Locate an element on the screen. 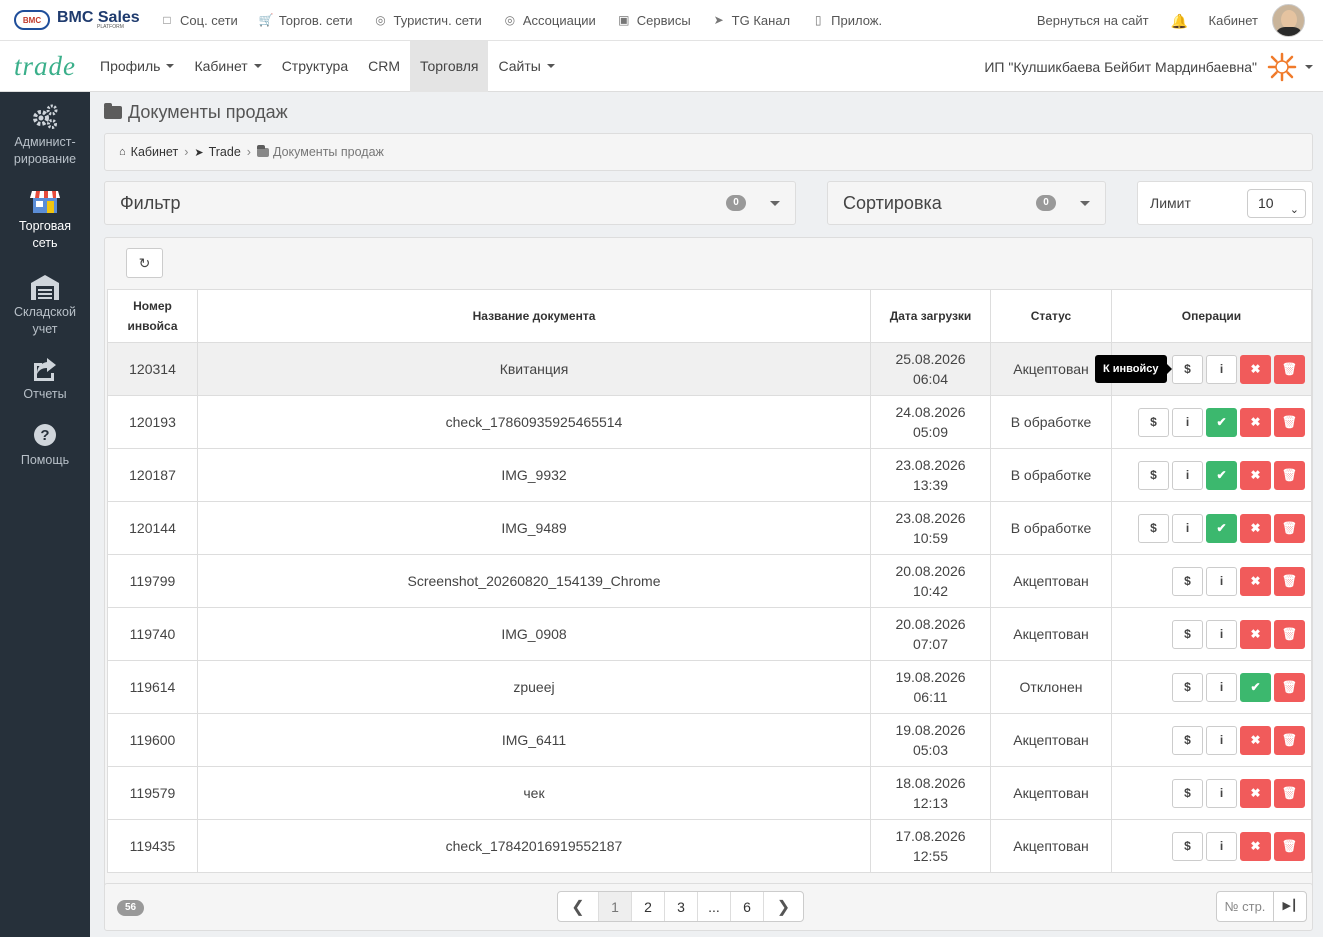  bmc-logo: BMC BMC Sales PLATFORM is located at coordinates (80, 20).